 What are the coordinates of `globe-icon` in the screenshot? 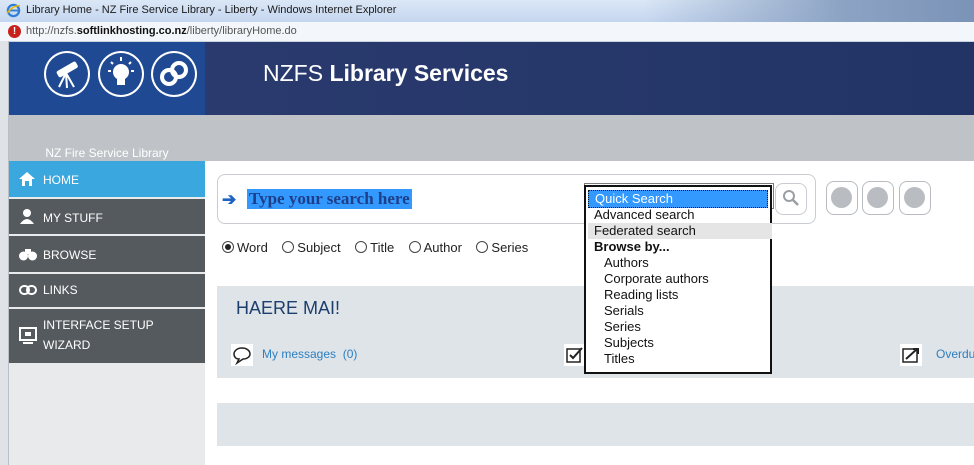 It's located at (914, 197).